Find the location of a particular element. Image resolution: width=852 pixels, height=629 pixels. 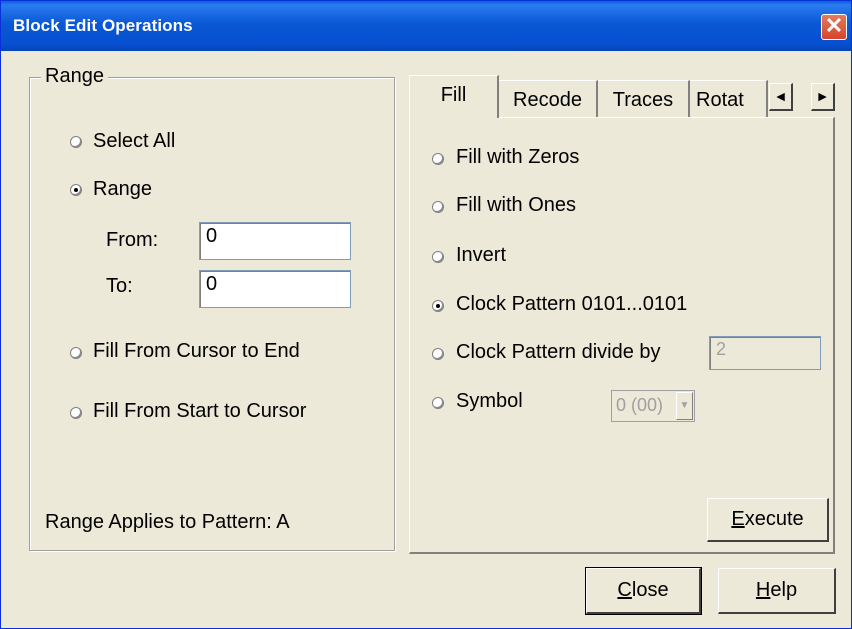

tab-scroll-right-button: ► is located at coordinates (823, 97).